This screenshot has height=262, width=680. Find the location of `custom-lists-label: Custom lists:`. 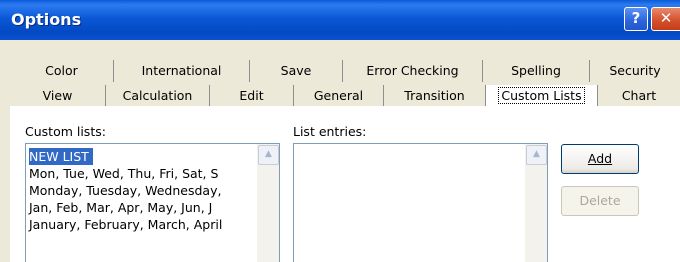

custom-lists-label: Custom lists: is located at coordinates (65, 131).